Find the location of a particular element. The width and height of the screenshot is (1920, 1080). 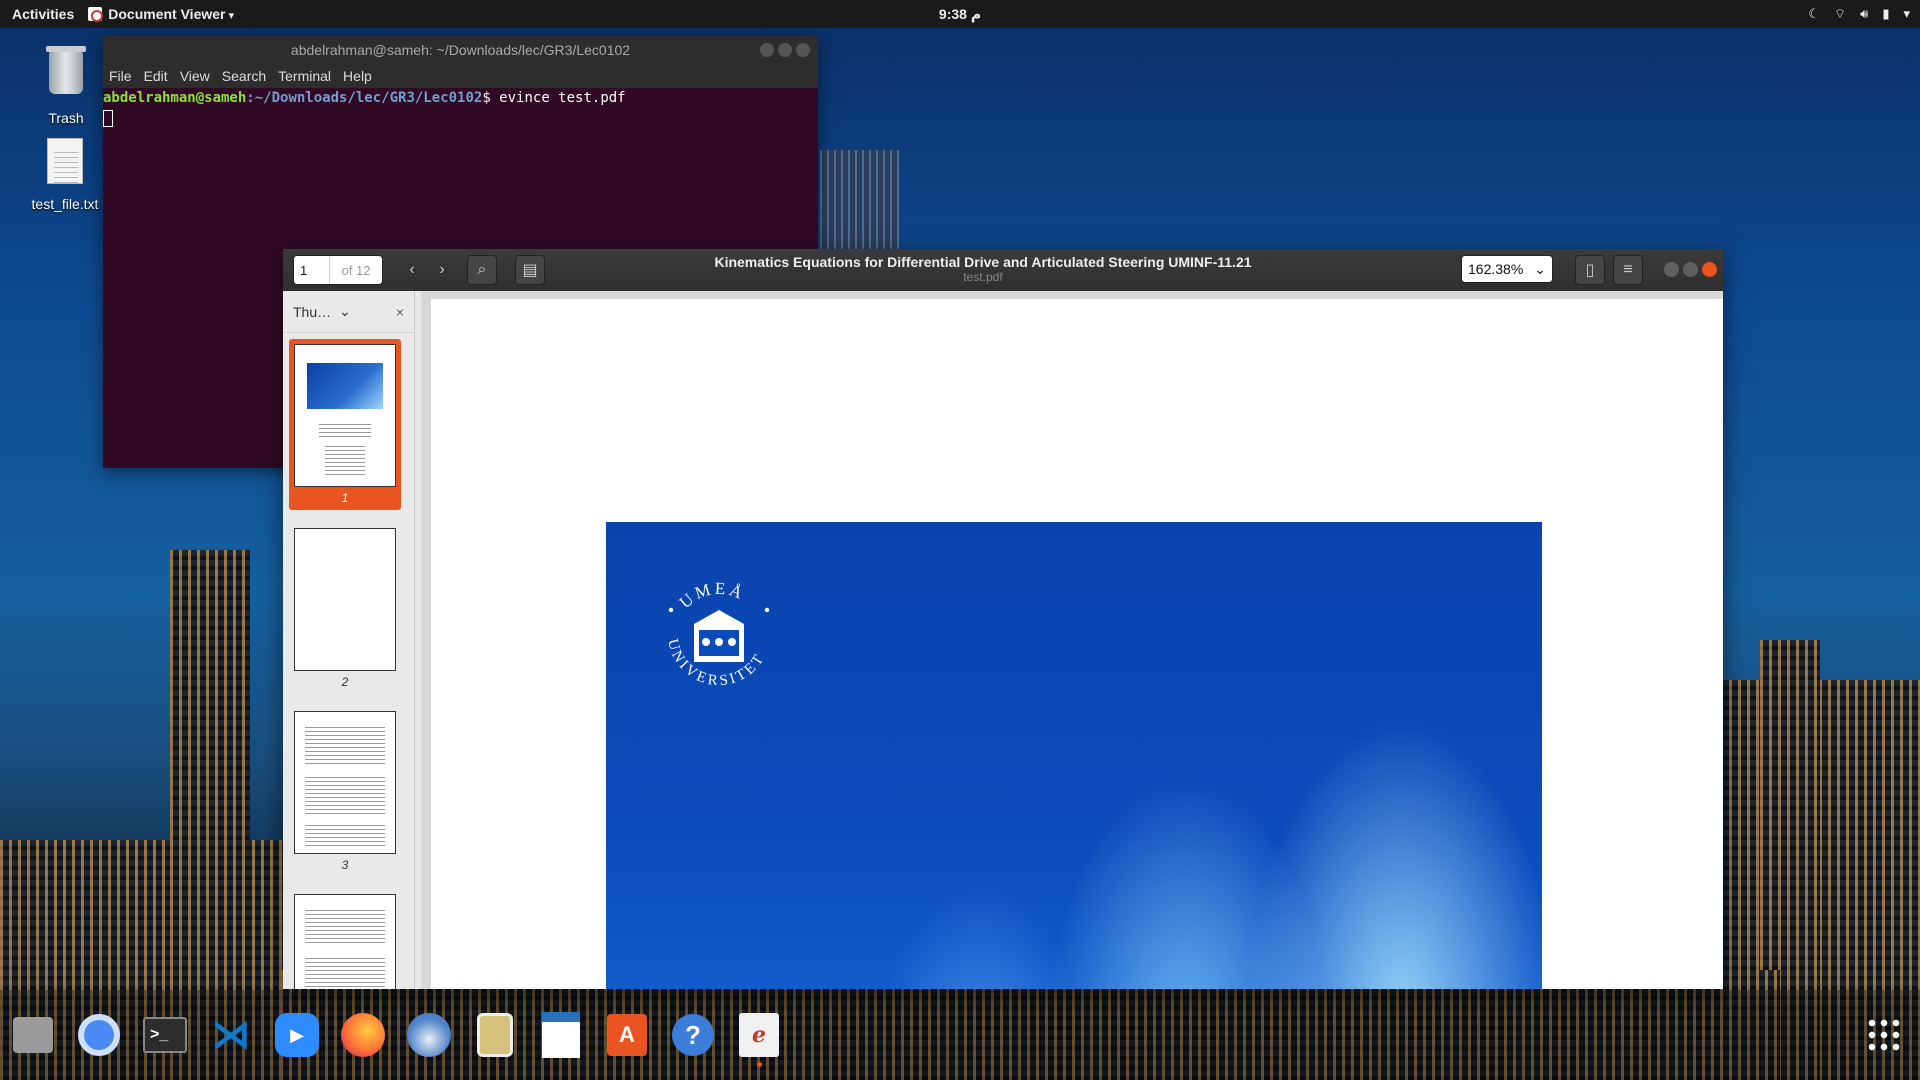

menu-file: File is located at coordinates (120, 76).